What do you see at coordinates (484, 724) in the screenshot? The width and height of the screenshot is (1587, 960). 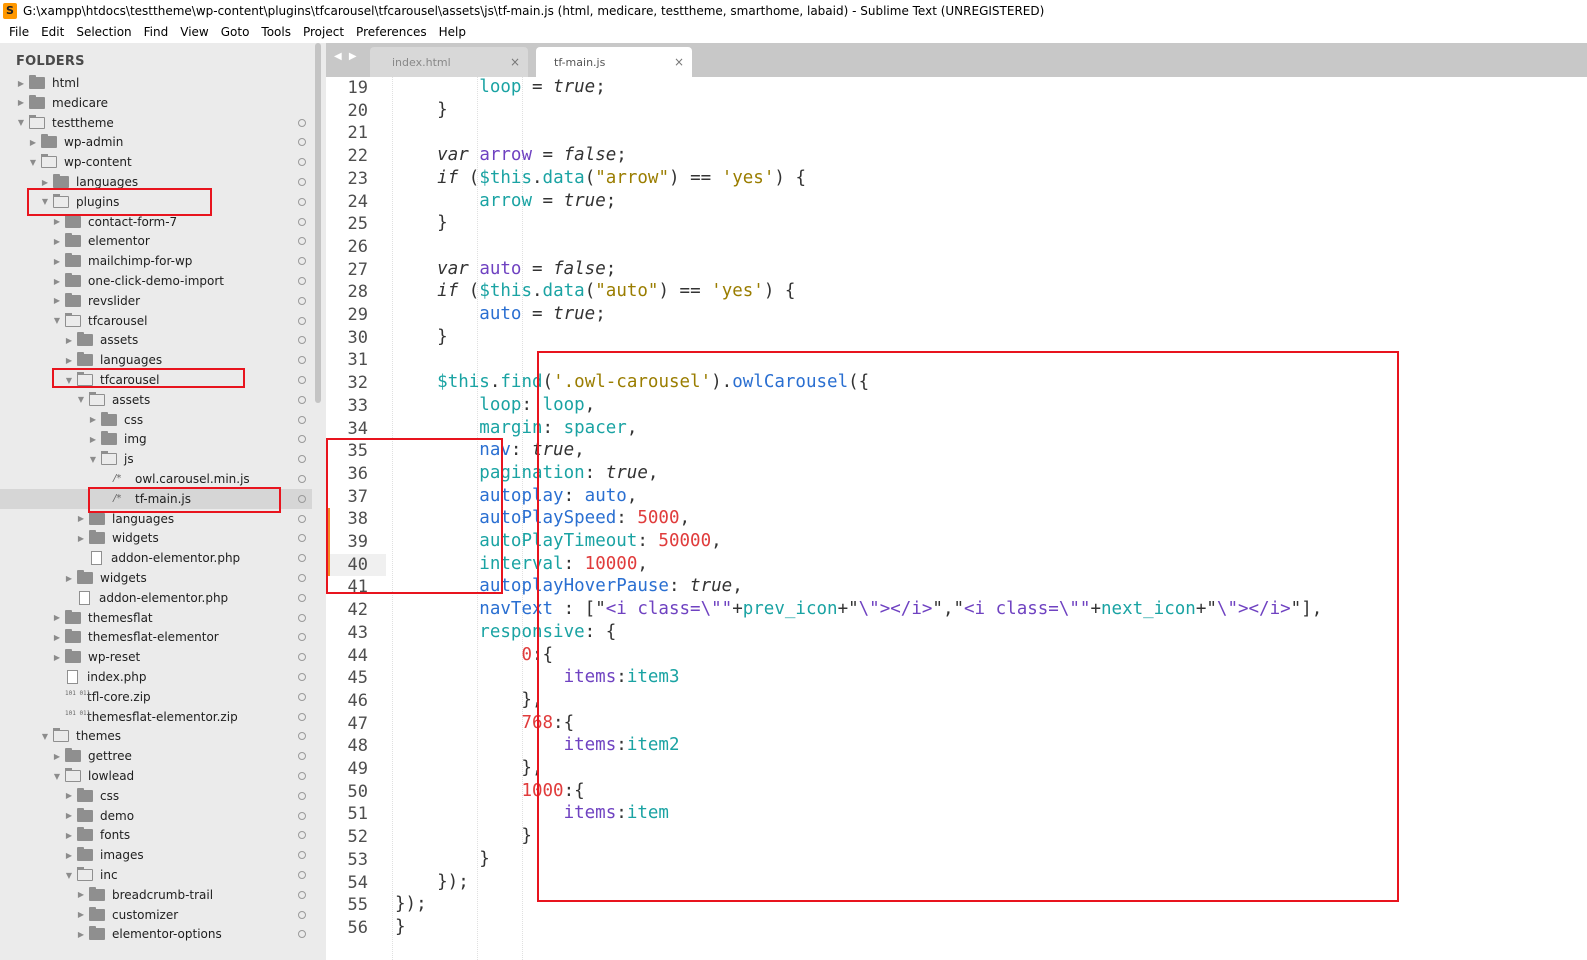 I see `code-line: 768:{` at bounding box center [484, 724].